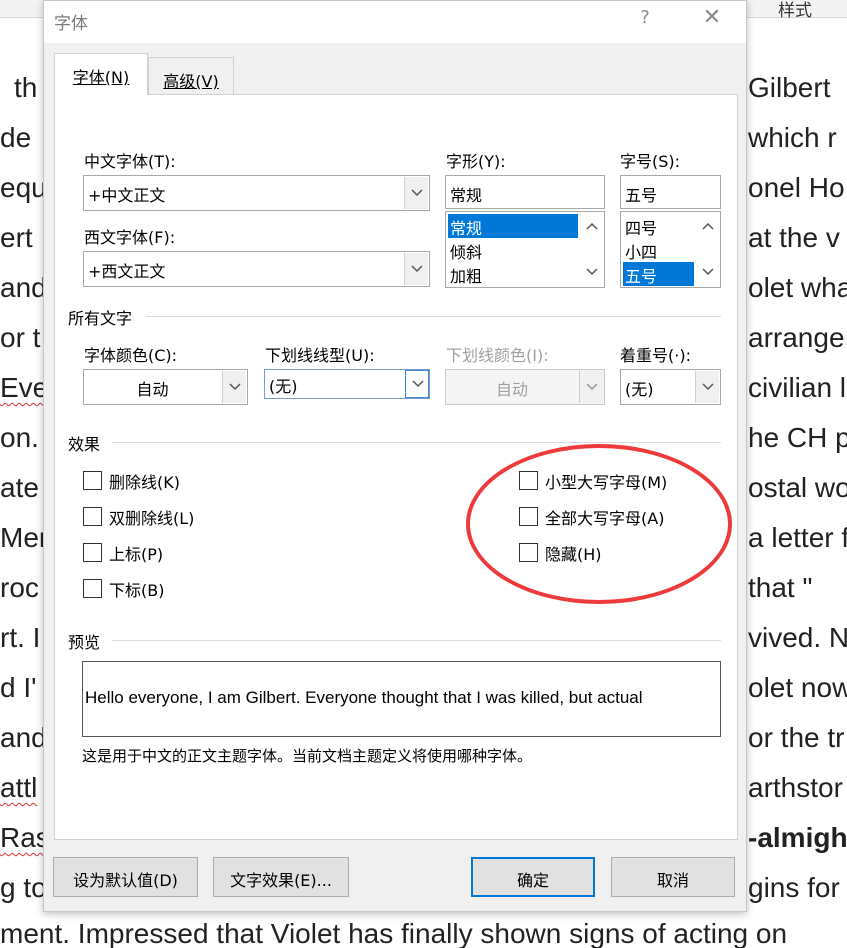 The height and width of the screenshot is (948, 847). Describe the element at coordinates (797, 687) in the screenshot. I see `document-line-right-text: olet now` at that location.